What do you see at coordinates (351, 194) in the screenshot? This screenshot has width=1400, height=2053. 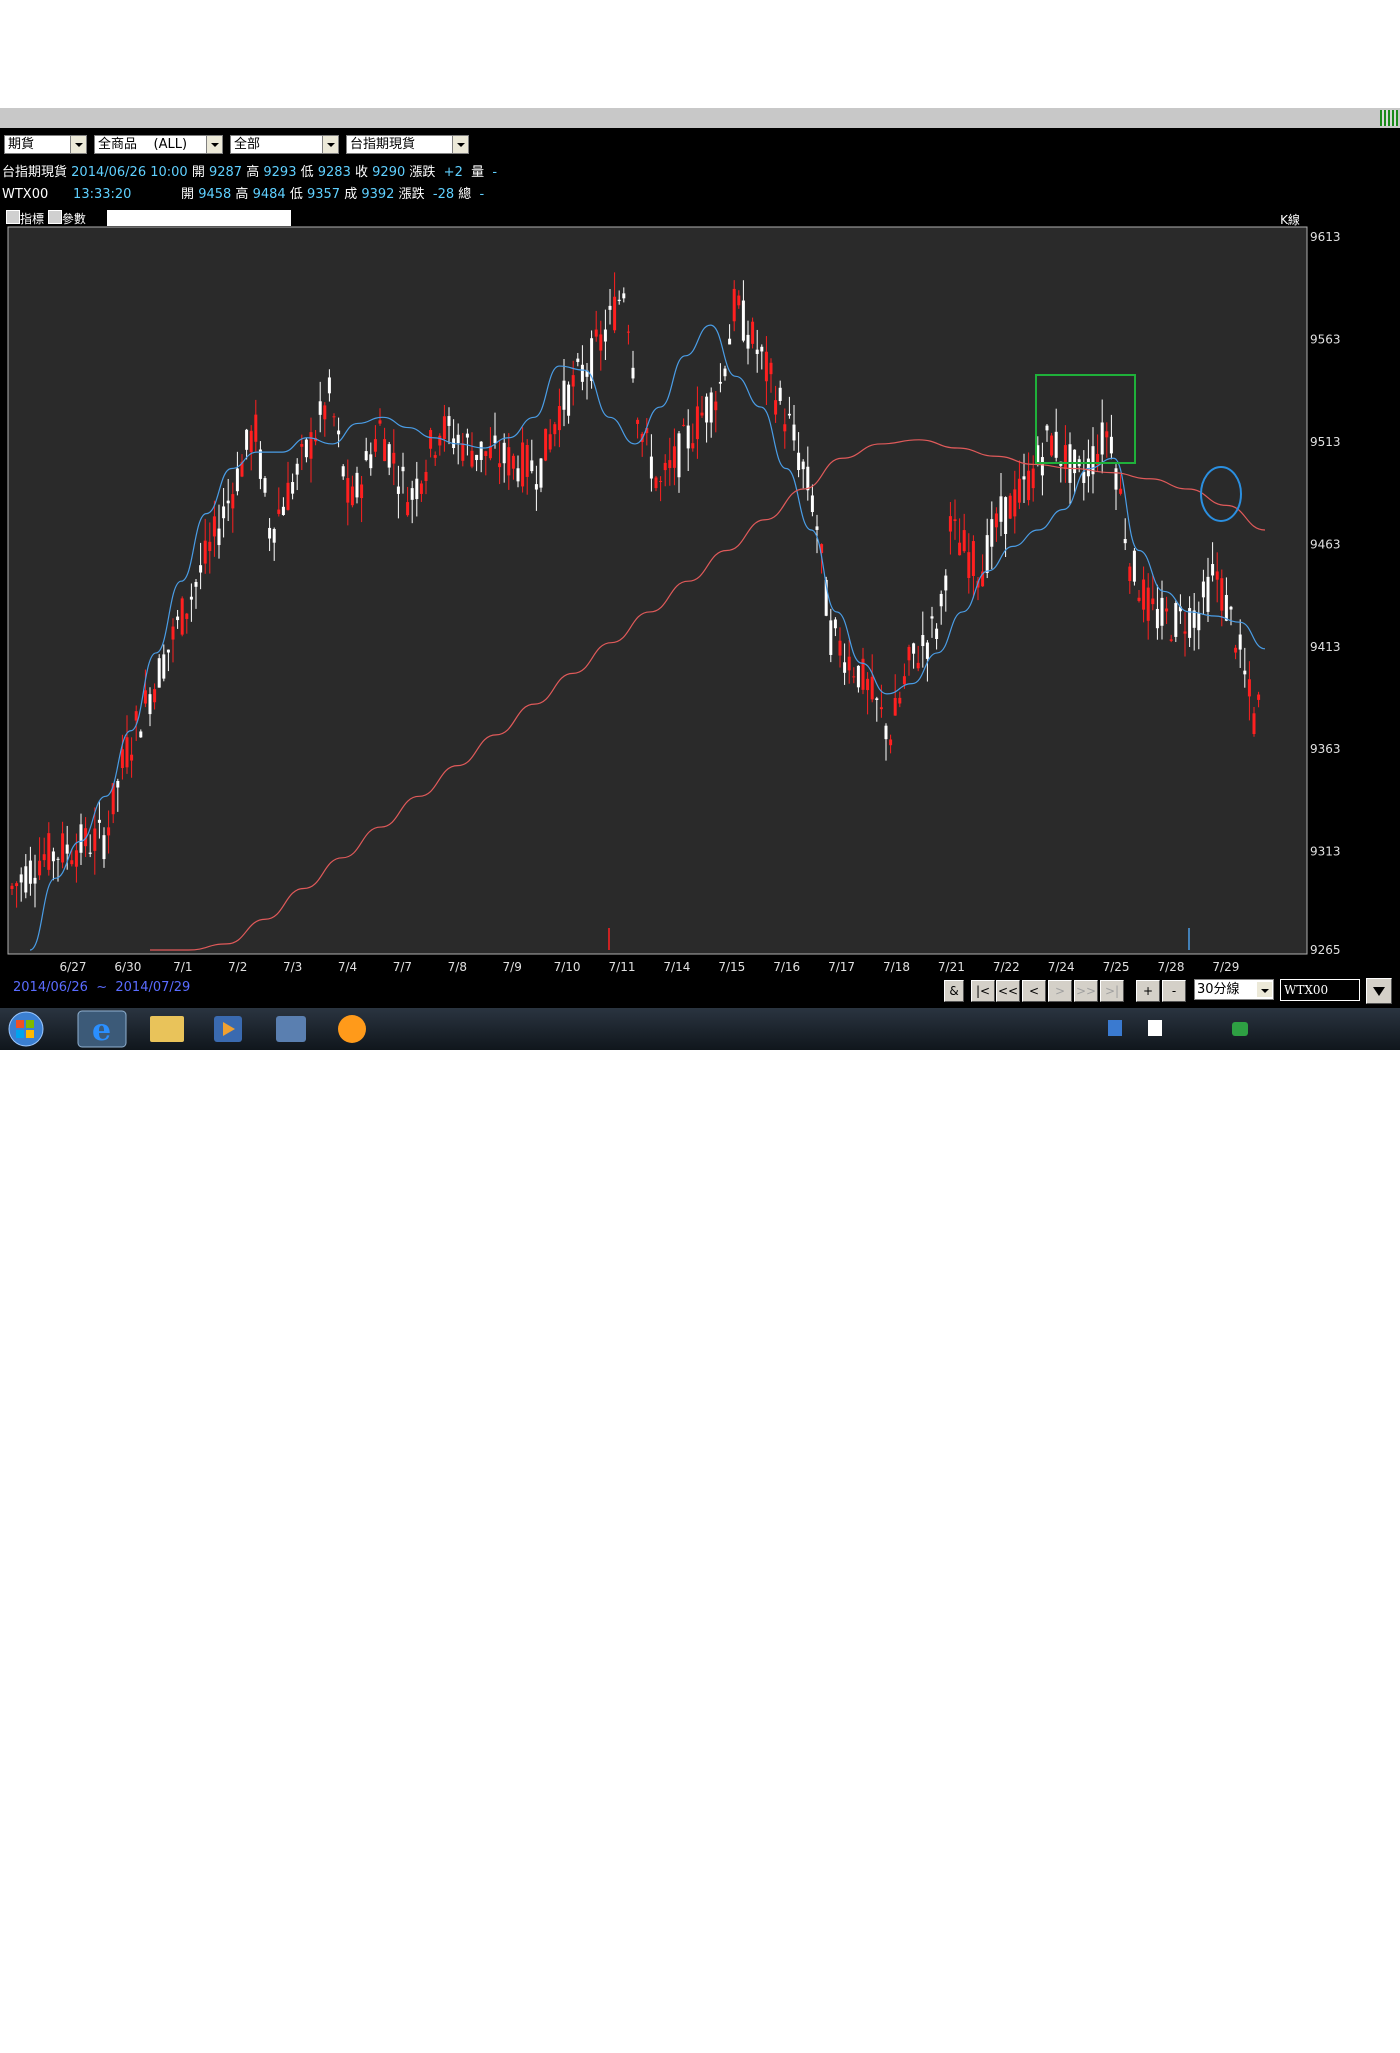 I see `q2-last-label: 成` at bounding box center [351, 194].